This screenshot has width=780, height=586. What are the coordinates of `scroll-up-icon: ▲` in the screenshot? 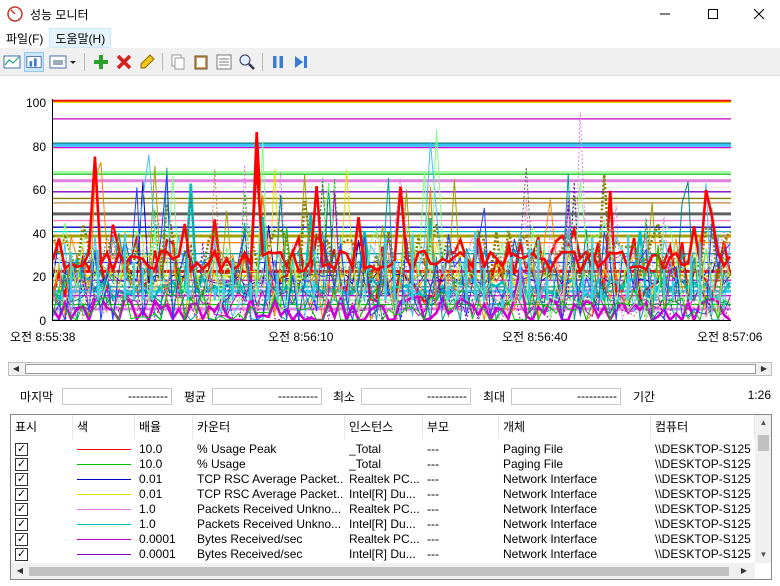 It's located at (763, 423).